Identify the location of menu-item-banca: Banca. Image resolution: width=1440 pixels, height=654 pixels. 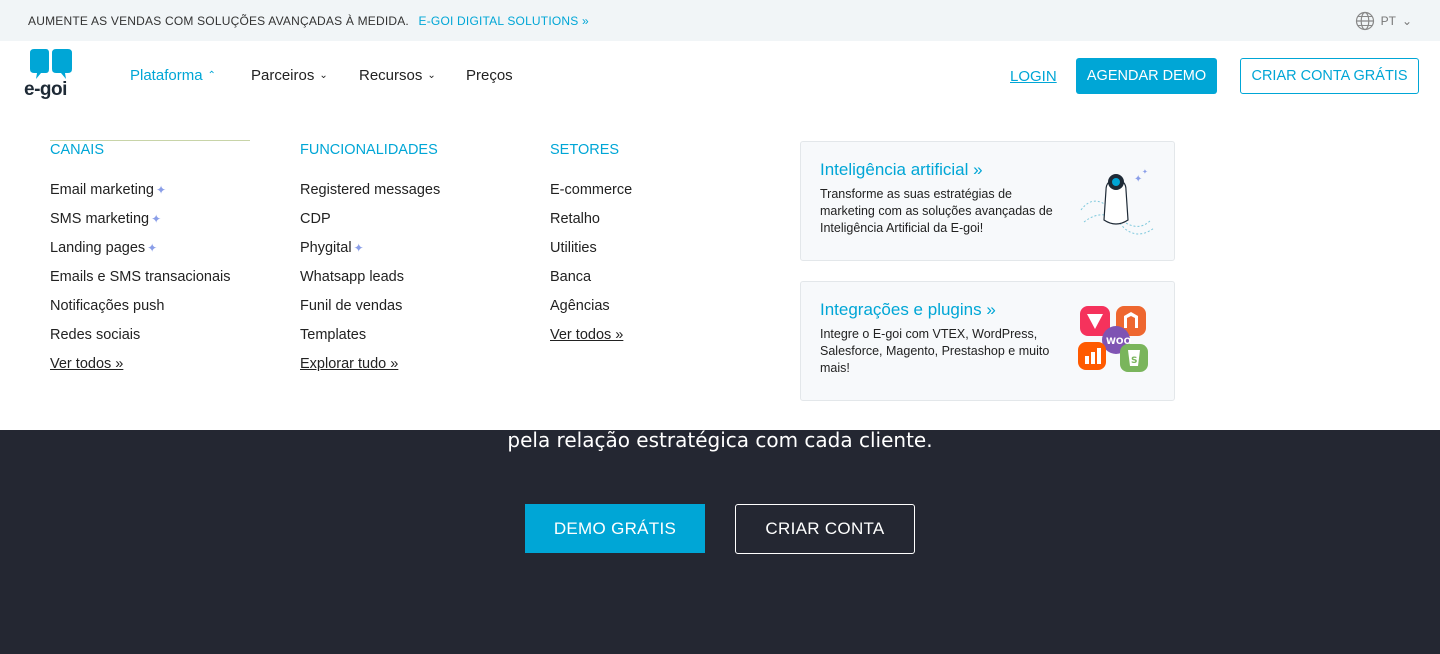
(650, 276).